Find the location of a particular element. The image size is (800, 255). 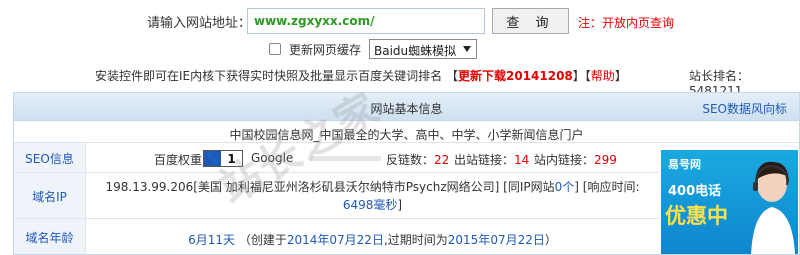

panel-header: 网站基本信息 SEO数据风向标 is located at coordinates (406, 107).